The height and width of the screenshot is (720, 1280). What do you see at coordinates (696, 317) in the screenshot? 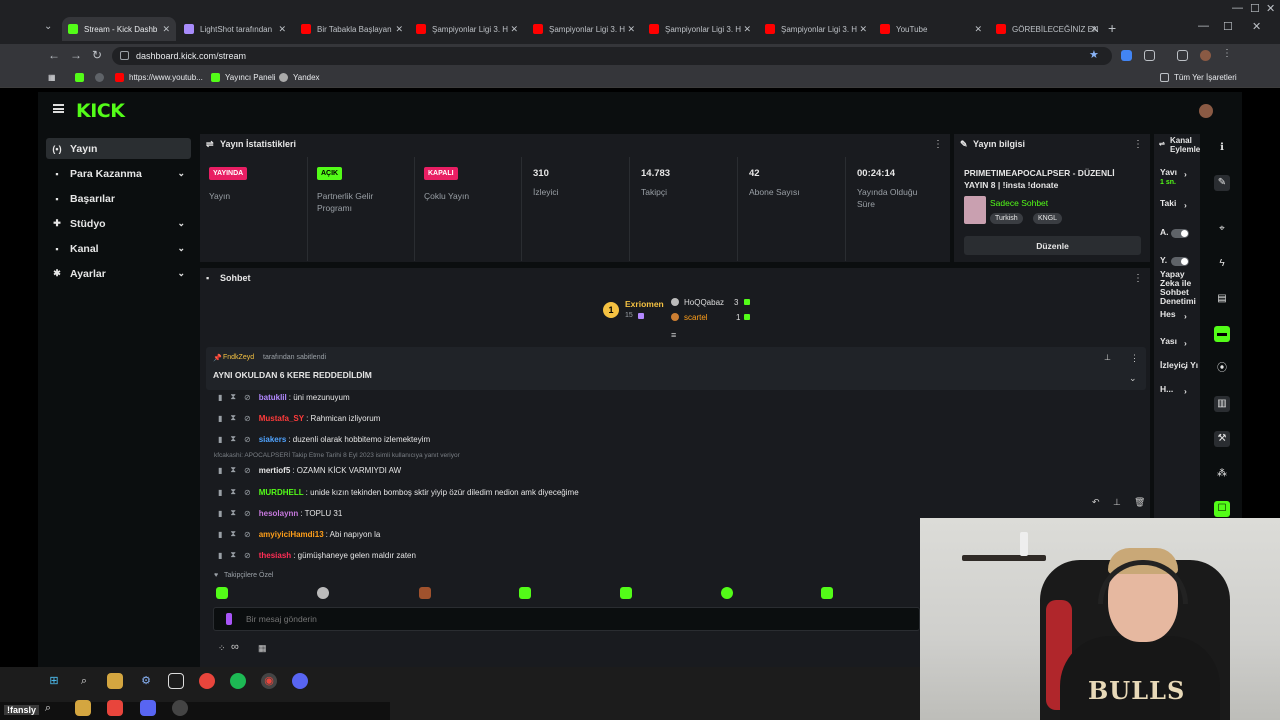
I see `leader-third-name: scartel` at bounding box center [696, 317].